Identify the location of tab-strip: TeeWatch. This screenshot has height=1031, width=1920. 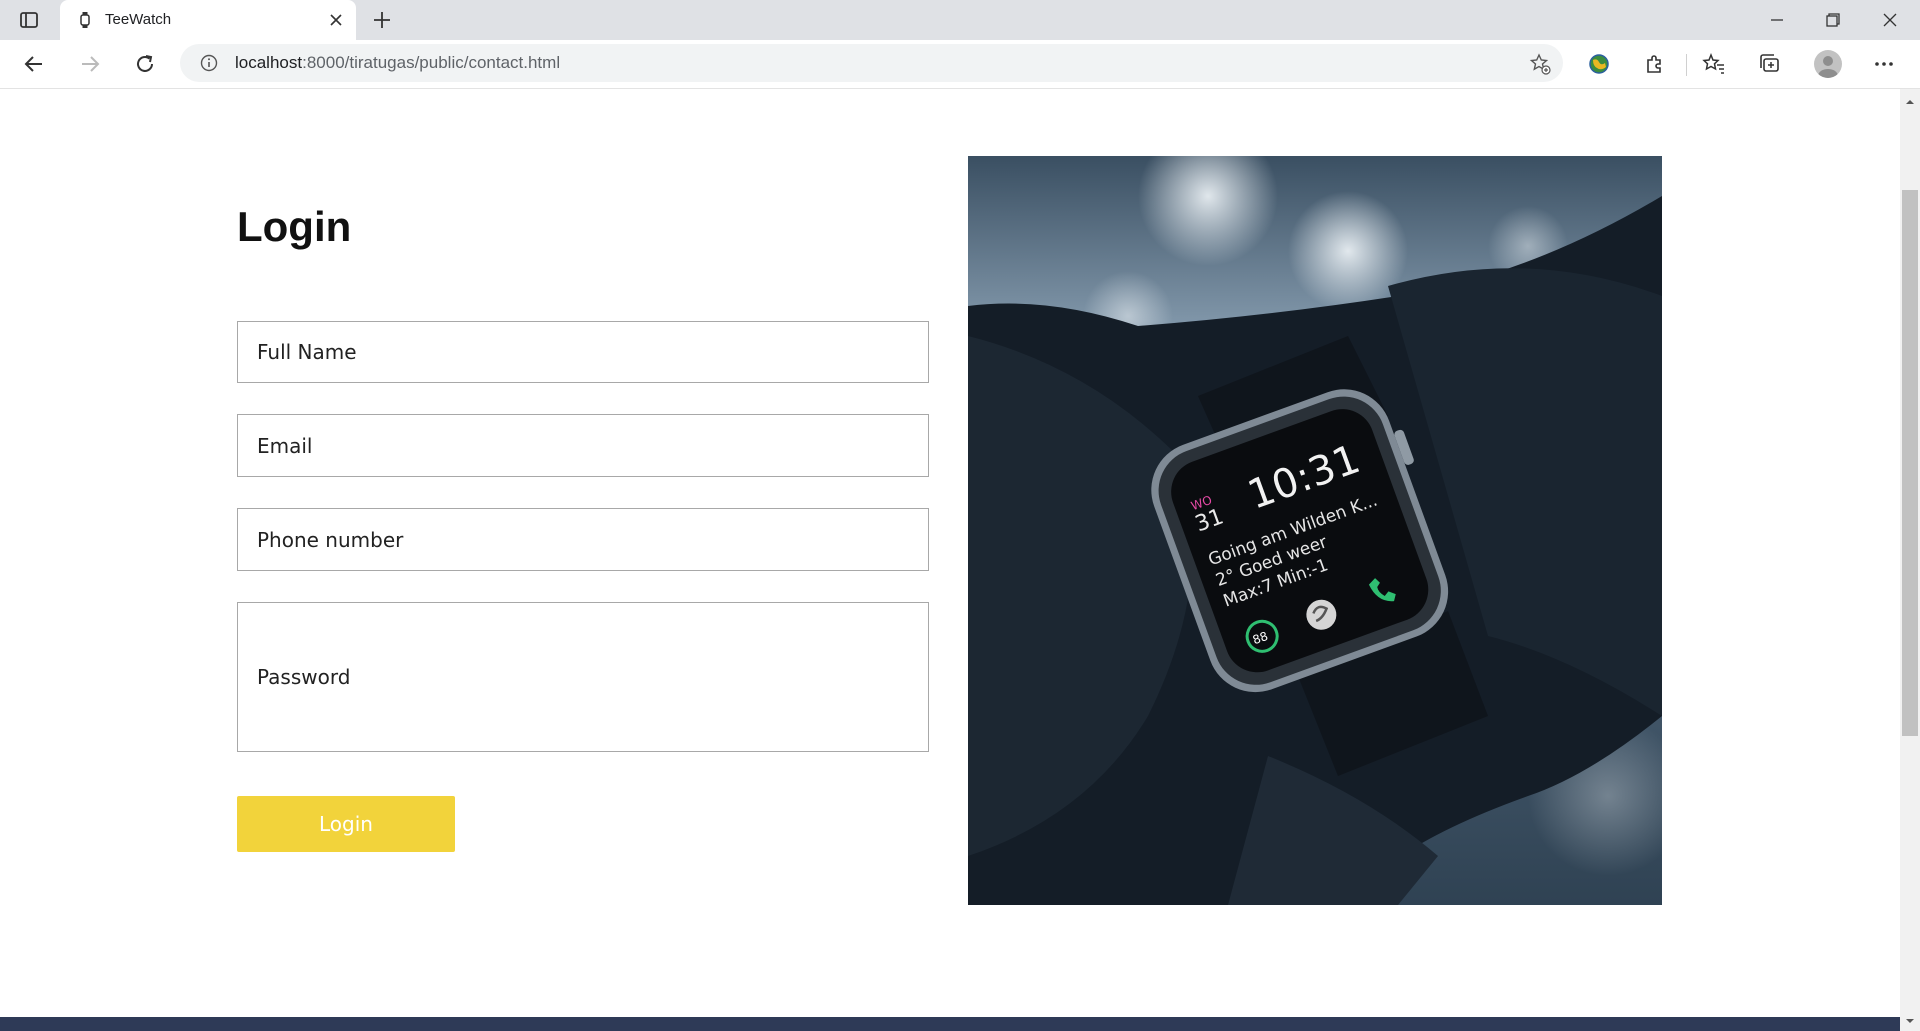
(960, 20).